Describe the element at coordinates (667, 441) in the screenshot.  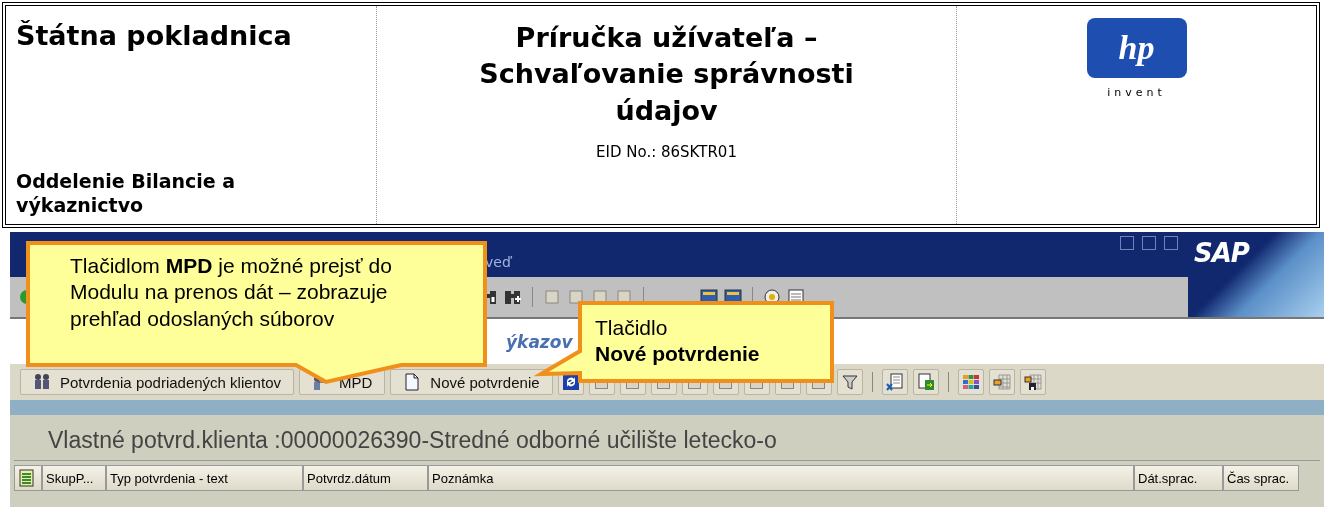
I see `panel-title: Vlastné potvrd.klienta :00000026390-Stredné odborné učilište letecko-o` at that location.